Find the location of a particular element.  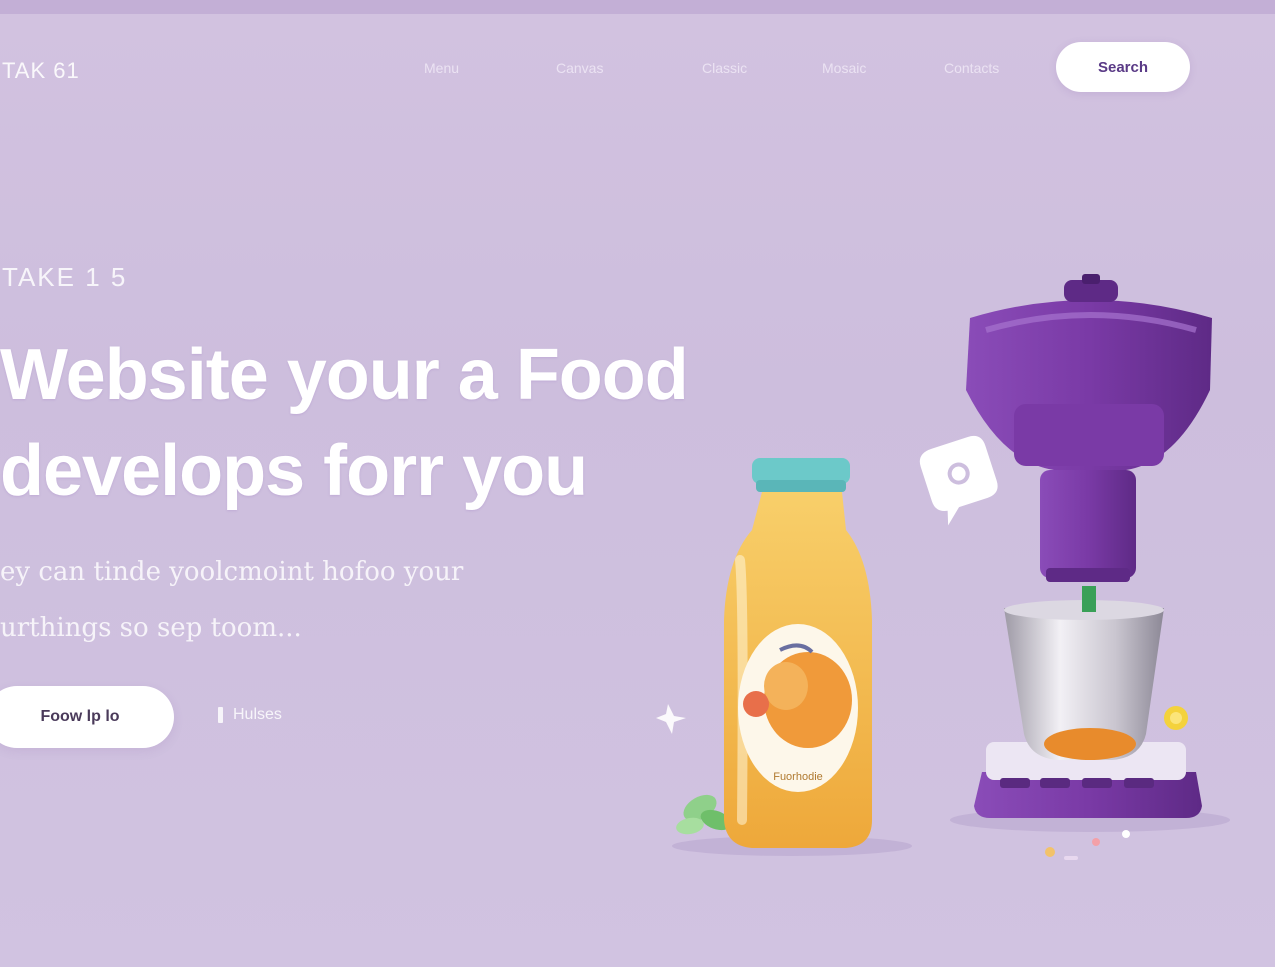

bottle-label: Fuorhodie is located at coordinates (798, 777).